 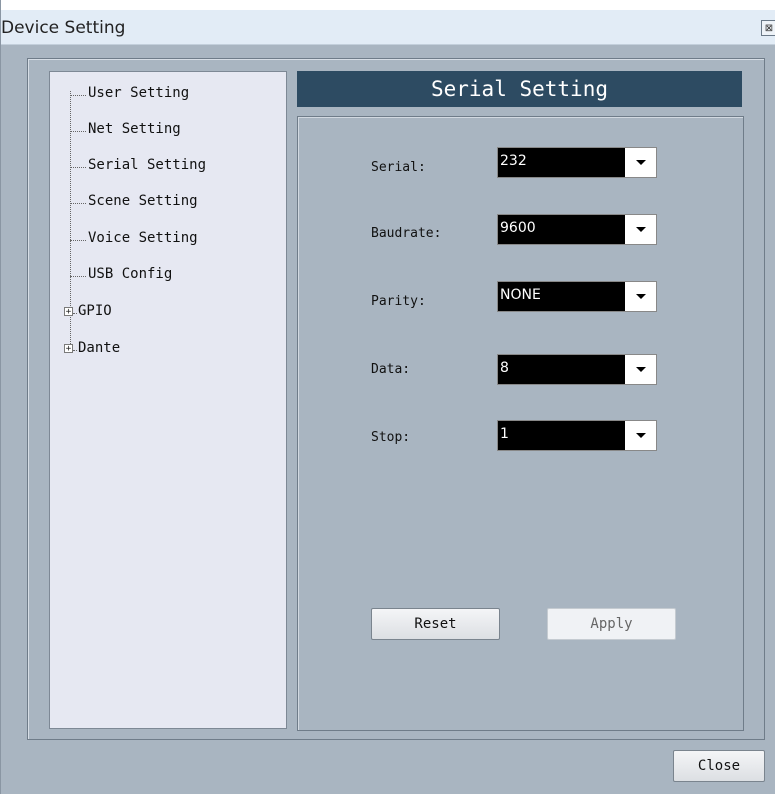 I want to click on top-margin, so click(x=388, y=5).